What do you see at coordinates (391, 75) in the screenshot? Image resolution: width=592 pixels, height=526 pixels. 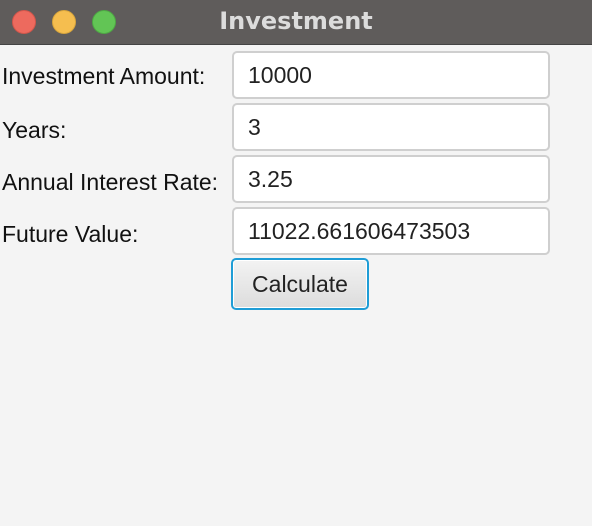 I see `investment-amount-field: 10000` at bounding box center [391, 75].